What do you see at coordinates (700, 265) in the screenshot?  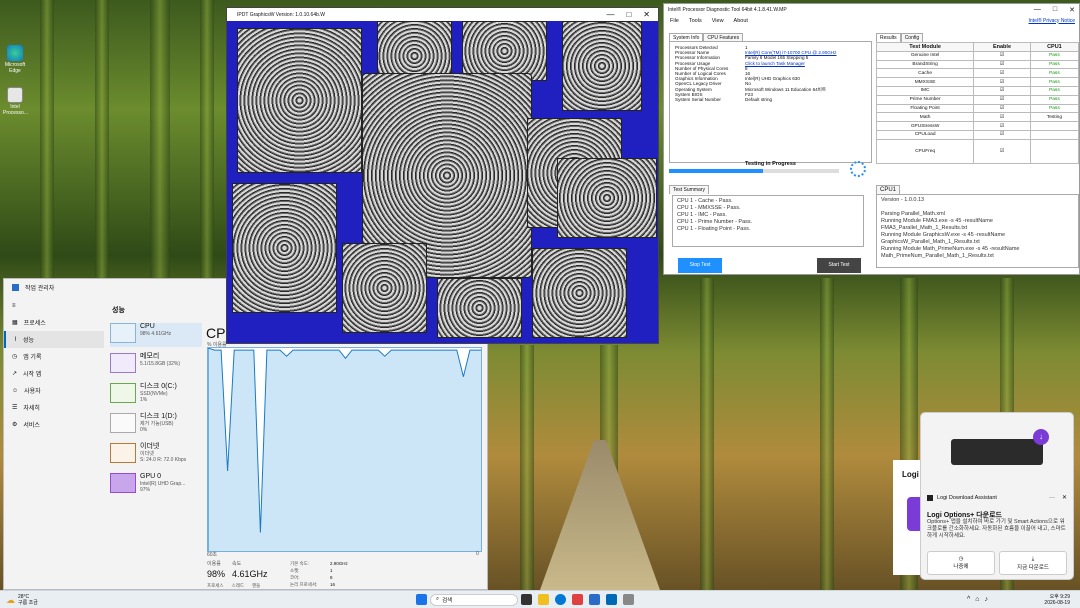 I see `stop-test-button: Stop Test` at bounding box center [700, 265].